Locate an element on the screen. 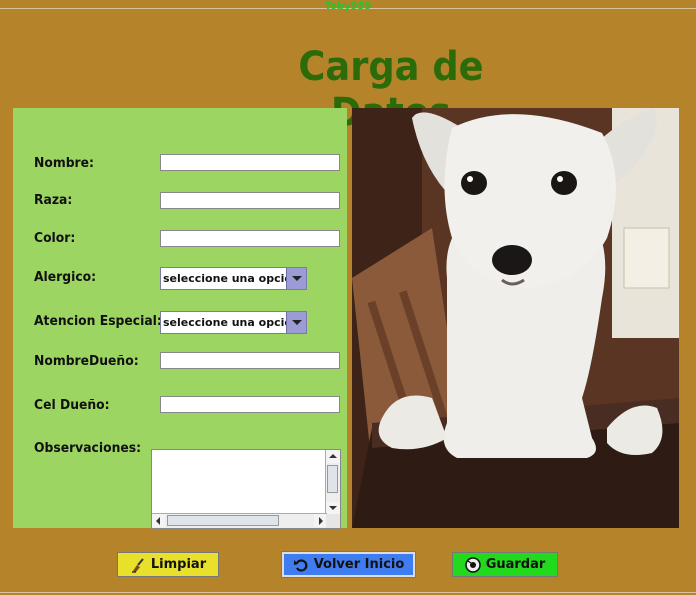 This screenshot has height=595, width=696. volver-inicio-button: Volver Inicio is located at coordinates (348, 564).